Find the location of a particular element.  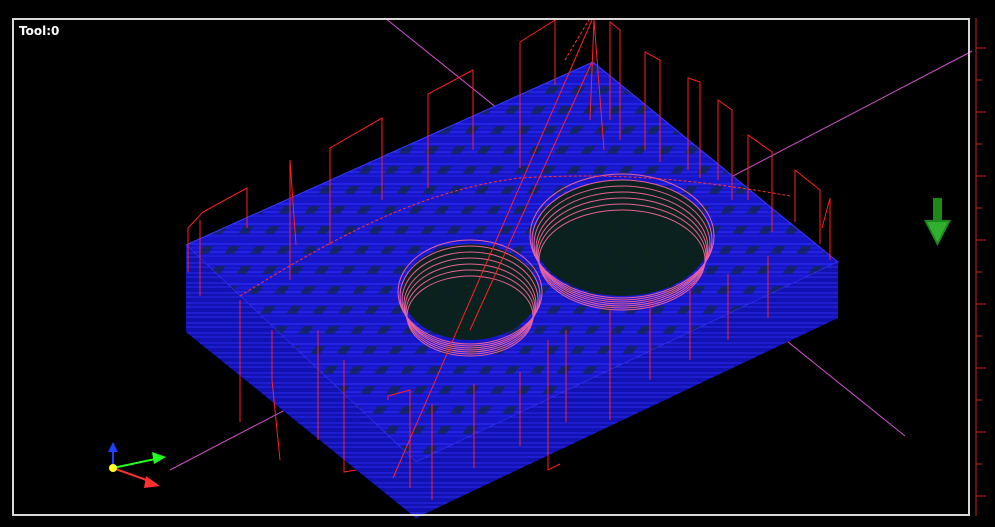

tool-label: Tool:0 is located at coordinates (39, 31).